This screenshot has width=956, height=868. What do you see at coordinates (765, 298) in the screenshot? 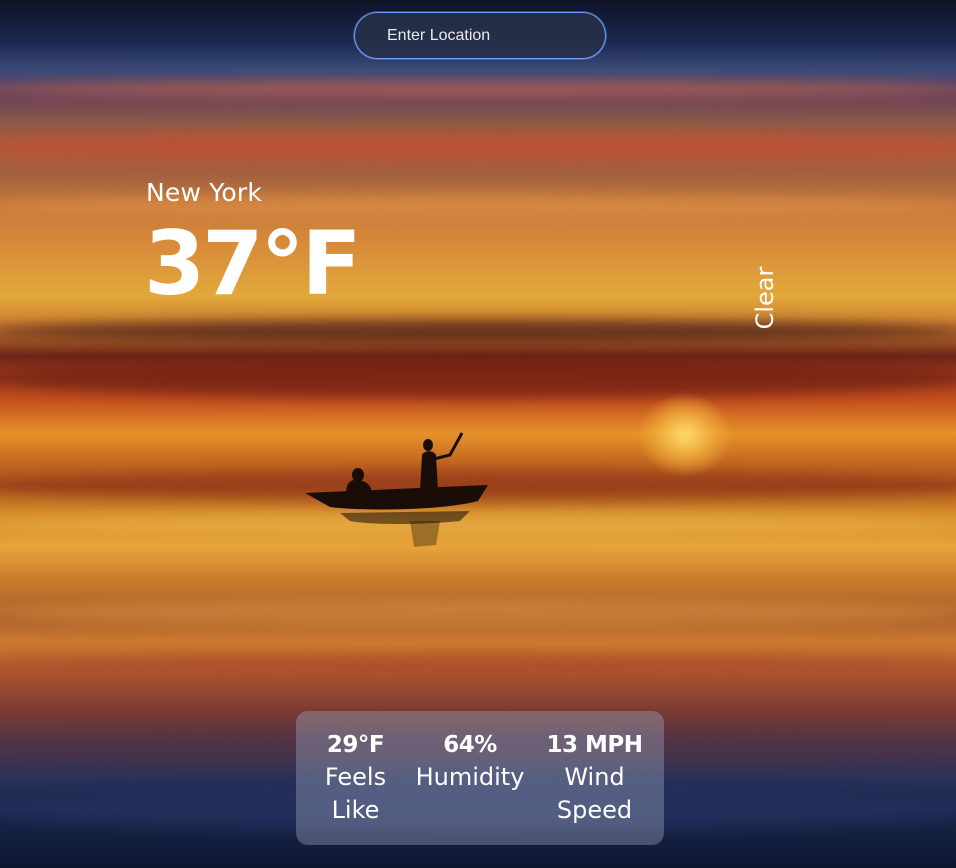
I see `weather-condition: Clear` at bounding box center [765, 298].